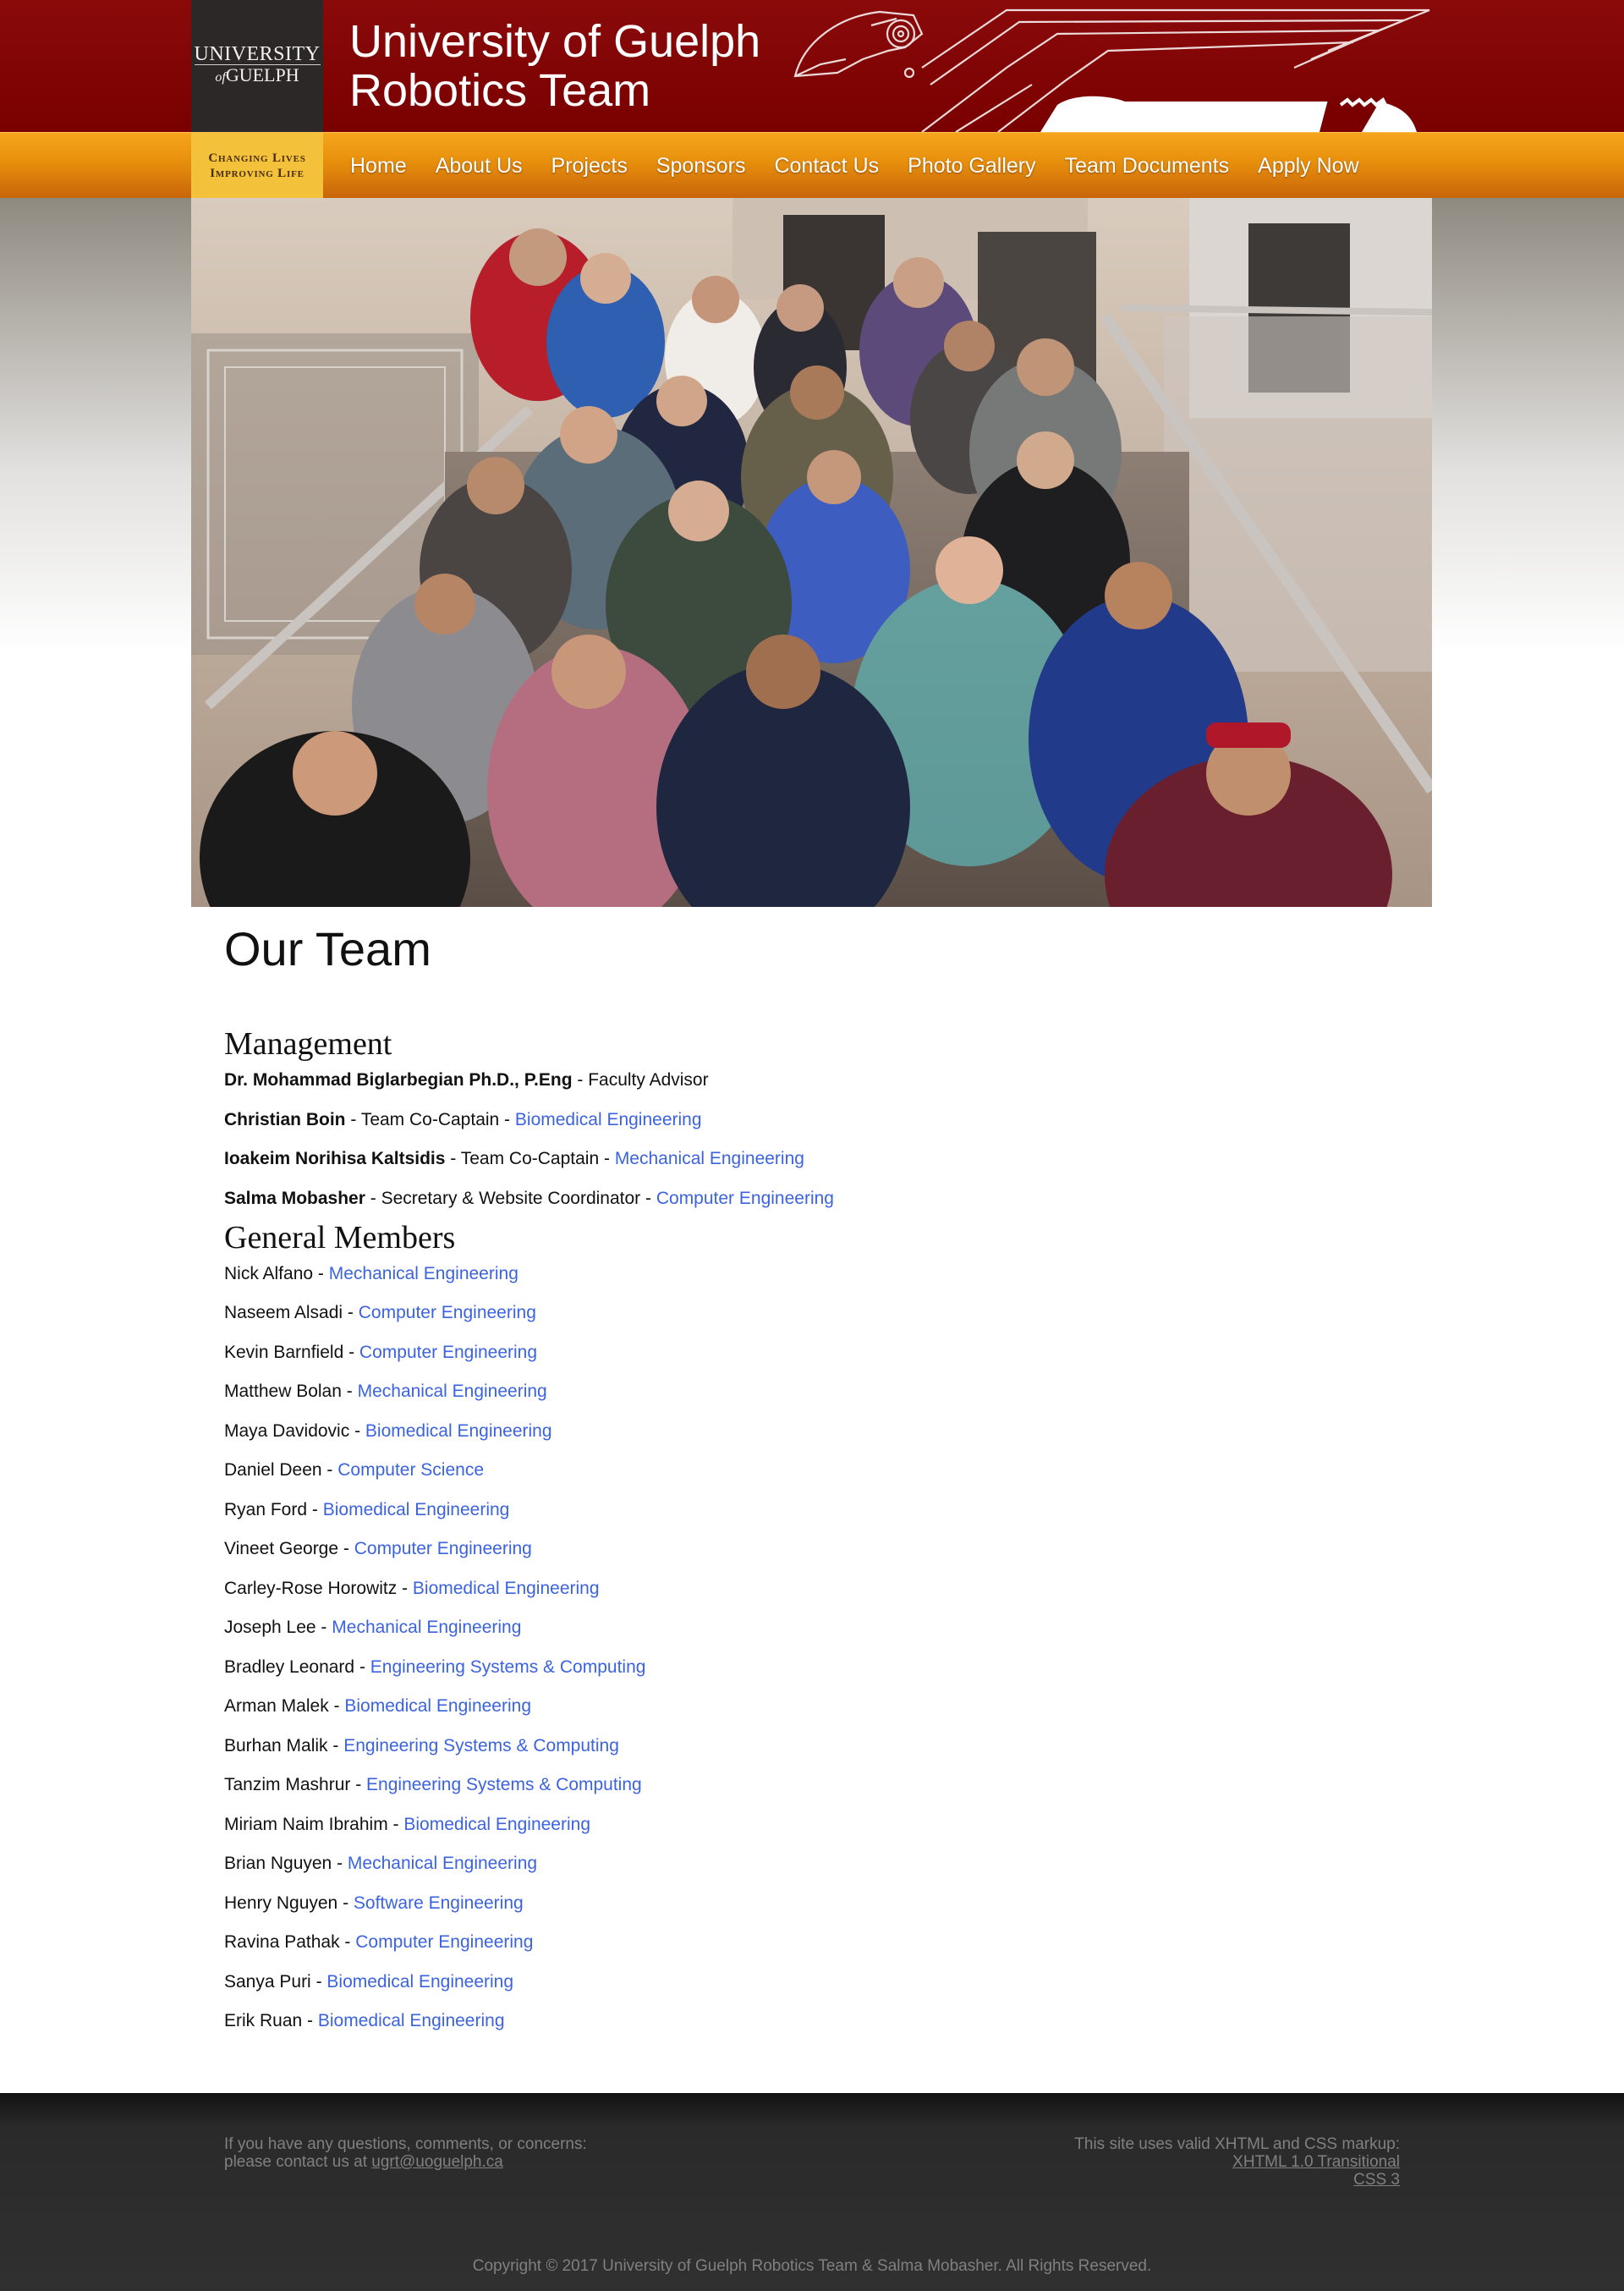 The width and height of the screenshot is (1624, 2291). What do you see at coordinates (1377, 2180) in the screenshot?
I see `css-validation-link: CSS 3` at bounding box center [1377, 2180].